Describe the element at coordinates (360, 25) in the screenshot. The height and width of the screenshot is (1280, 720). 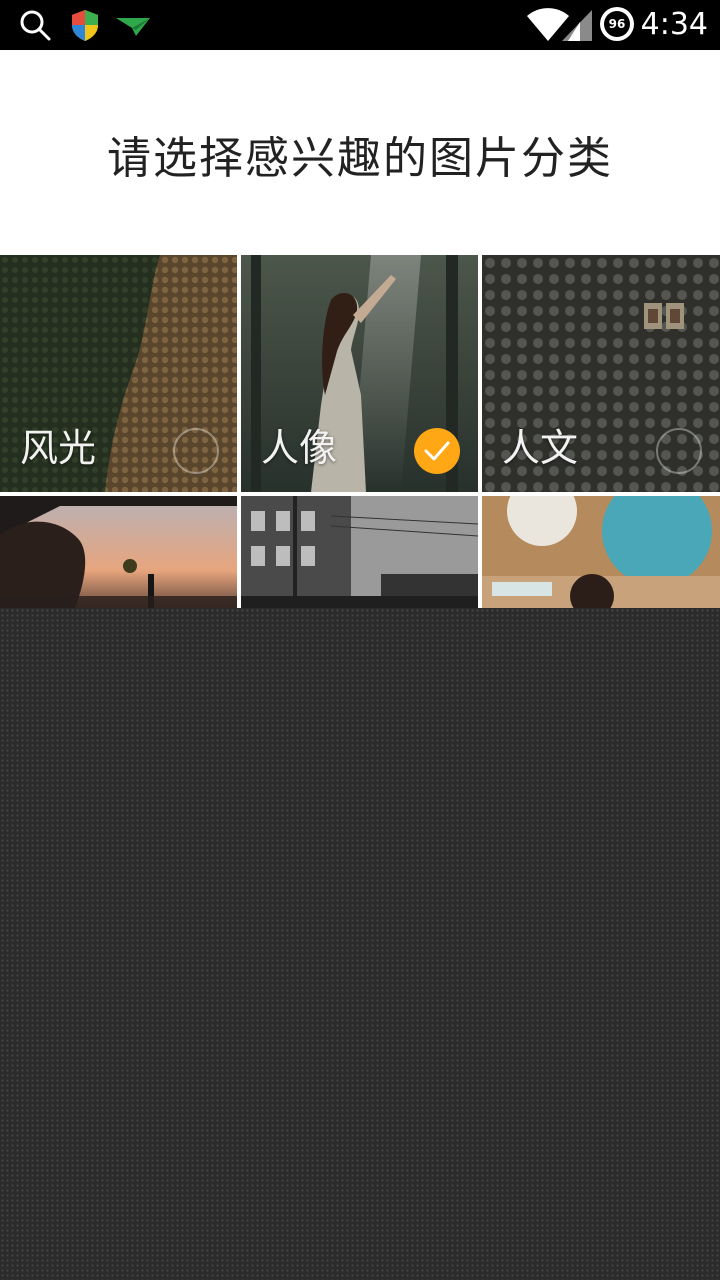
I see `status-bar: 96 4:34` at that location.